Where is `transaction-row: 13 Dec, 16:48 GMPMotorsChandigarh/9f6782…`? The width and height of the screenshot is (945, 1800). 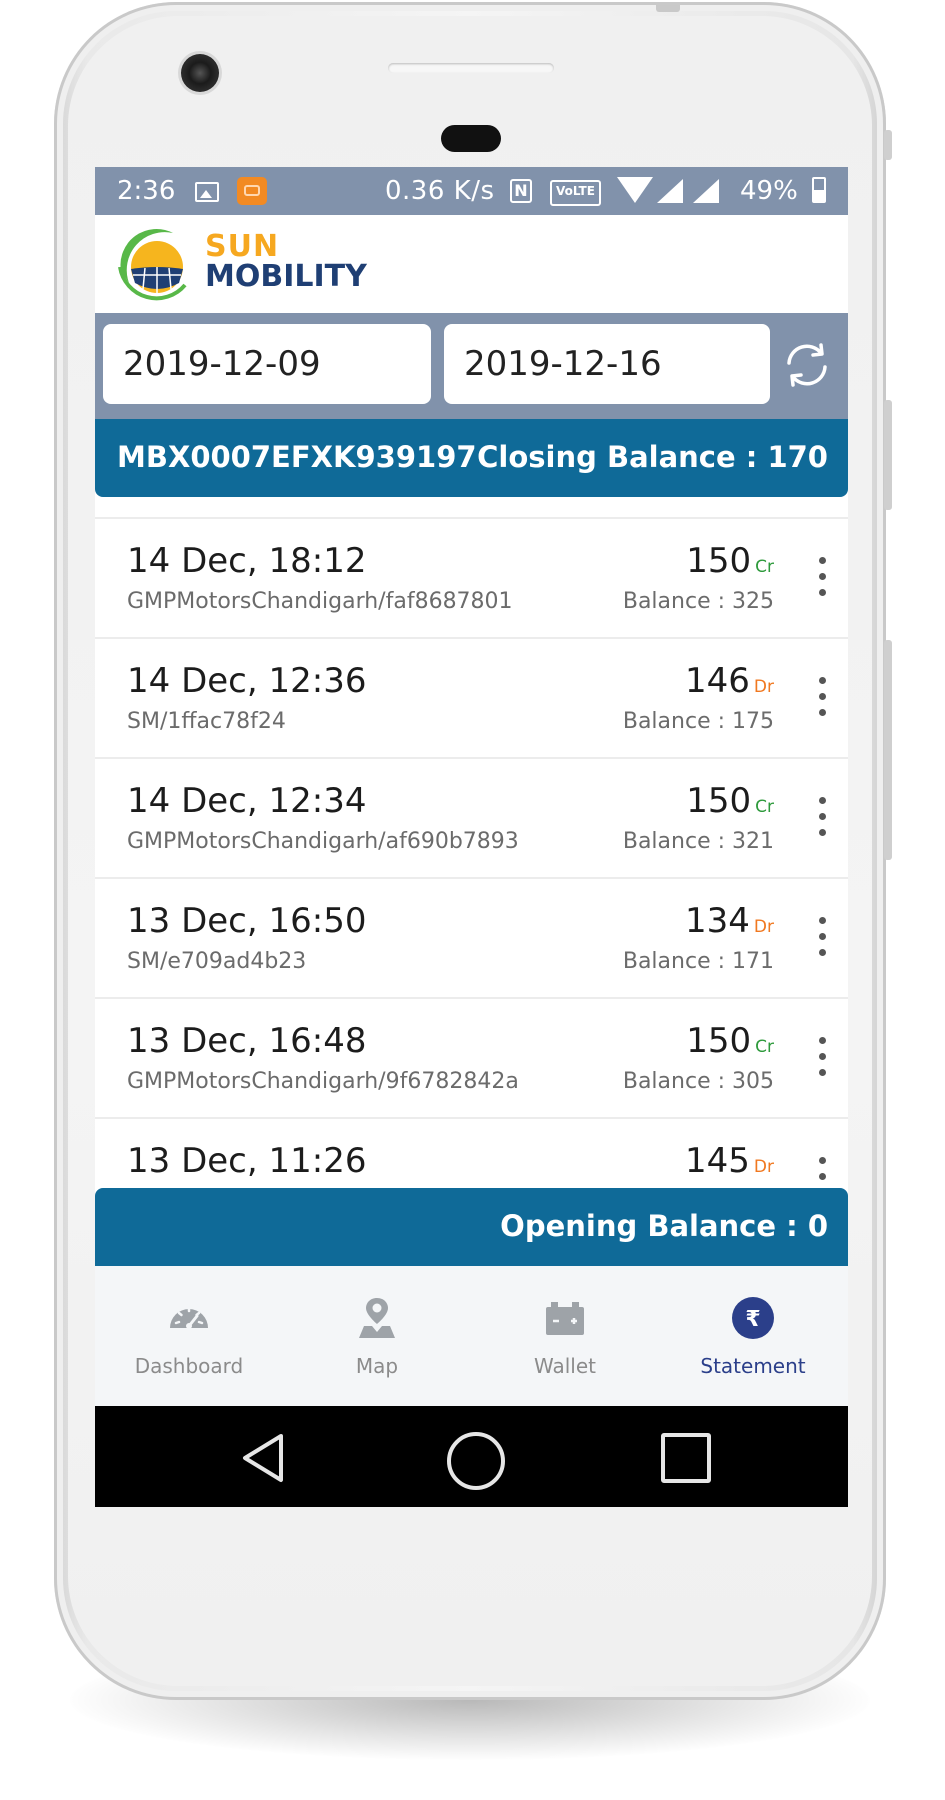
transaction-row: 13 Dec, 16:48 GMPMotorsChandigarh/9f6782… is located at coordinates (471, 1059).